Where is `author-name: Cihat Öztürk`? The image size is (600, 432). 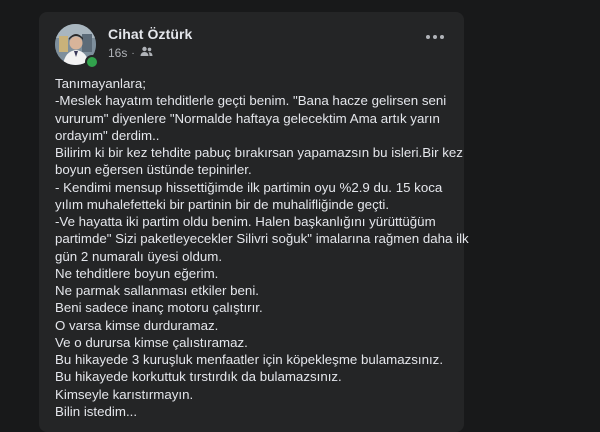
author-name: Cihat Öztürk is located at coordinates (150, 34).